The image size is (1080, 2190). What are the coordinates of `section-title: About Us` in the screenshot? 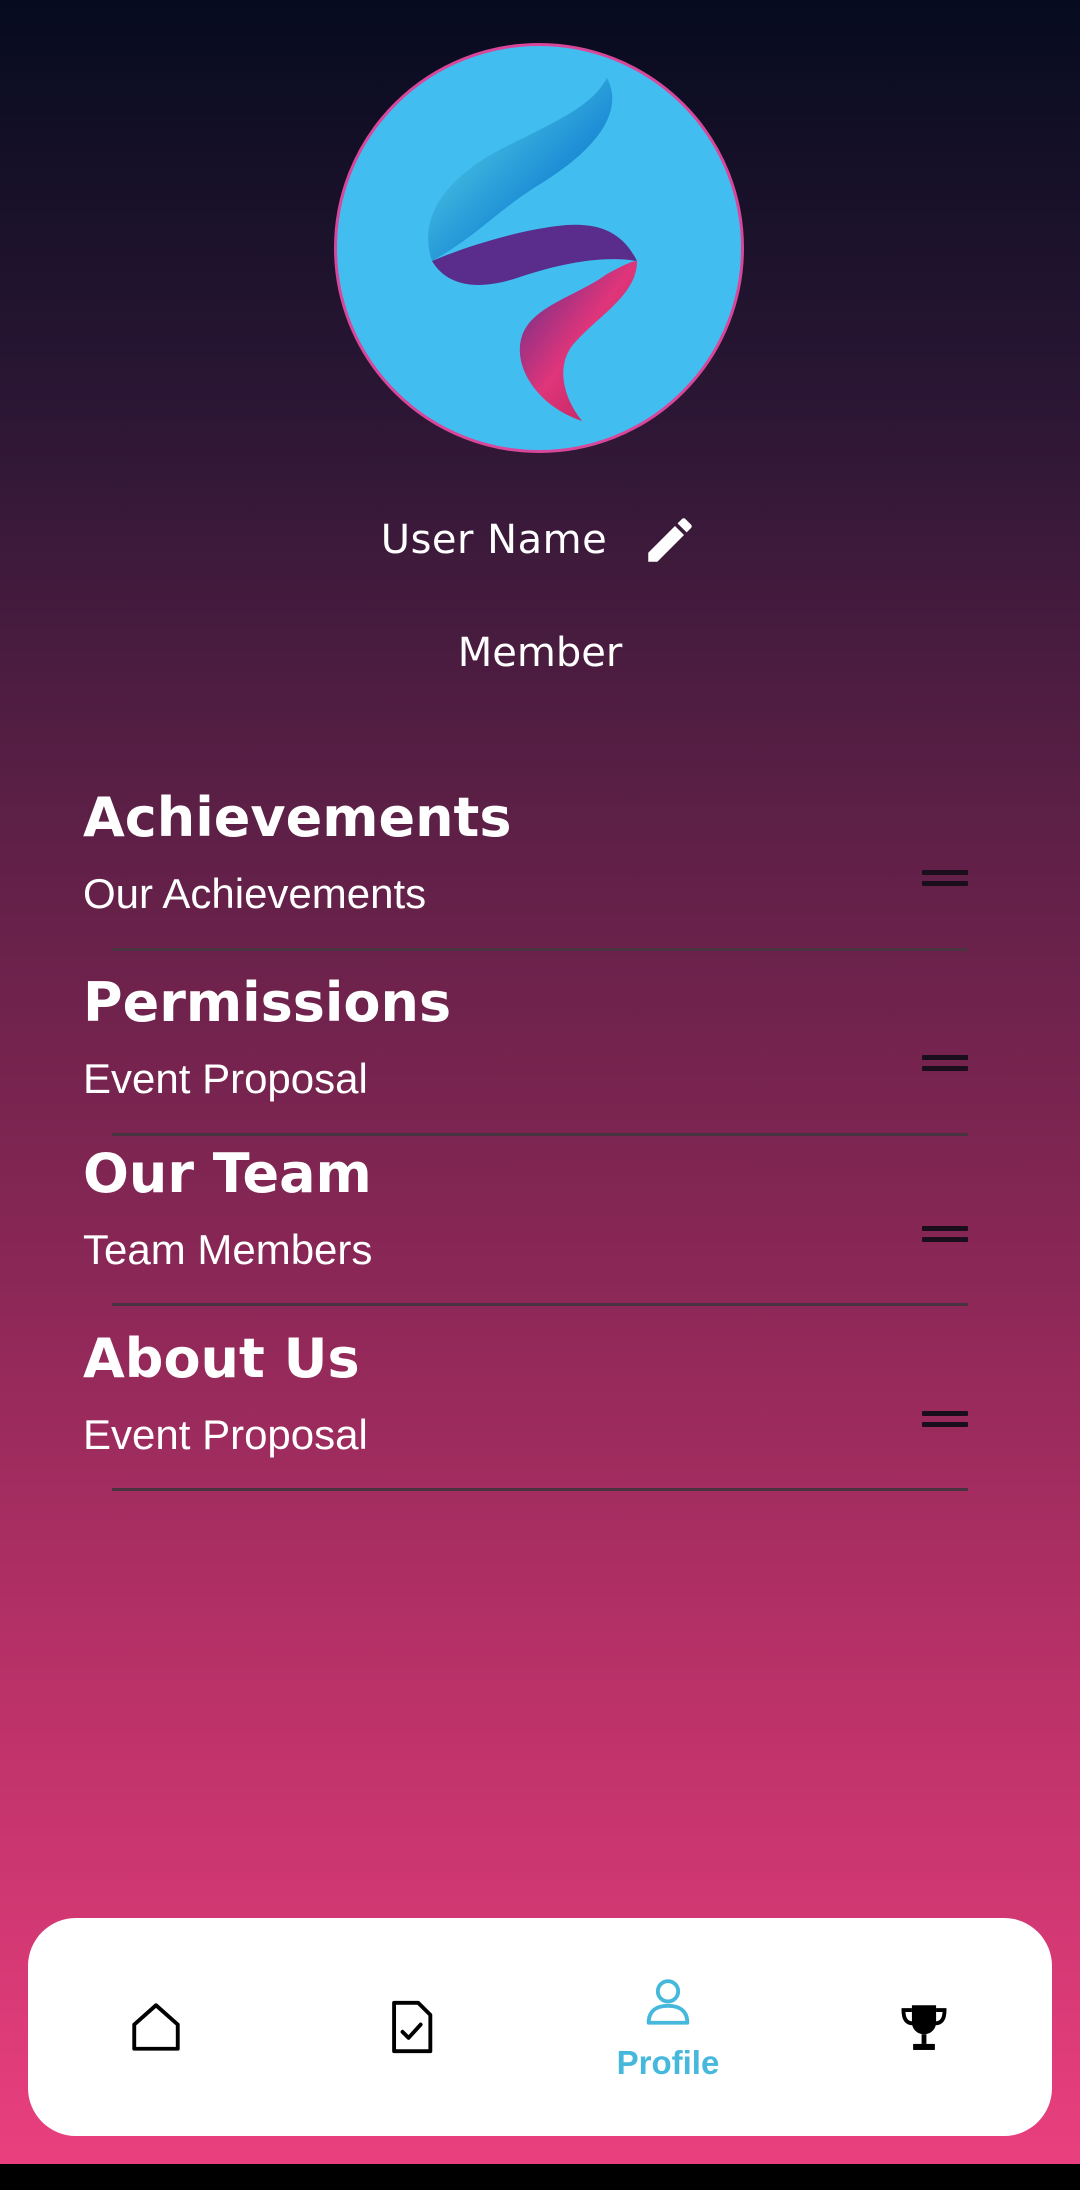 It's located at (221, 1358).